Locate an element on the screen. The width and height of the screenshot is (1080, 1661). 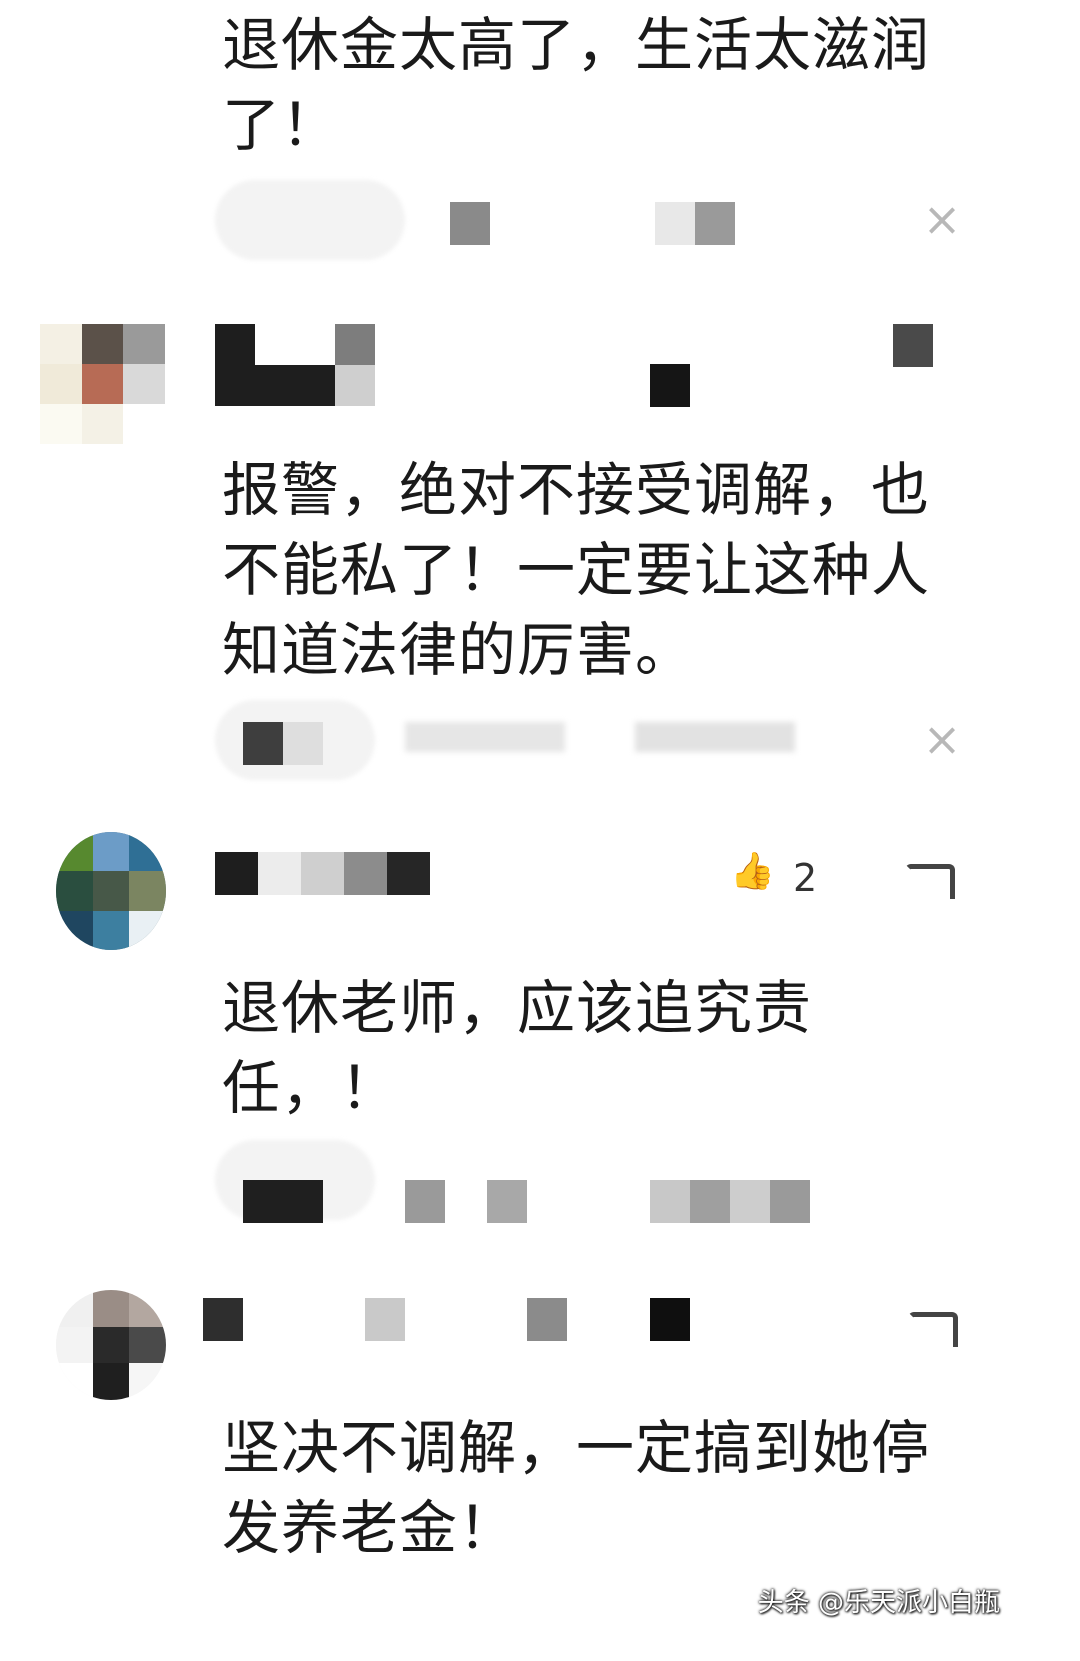
reply-redacted is located at coordinates (913, 345).